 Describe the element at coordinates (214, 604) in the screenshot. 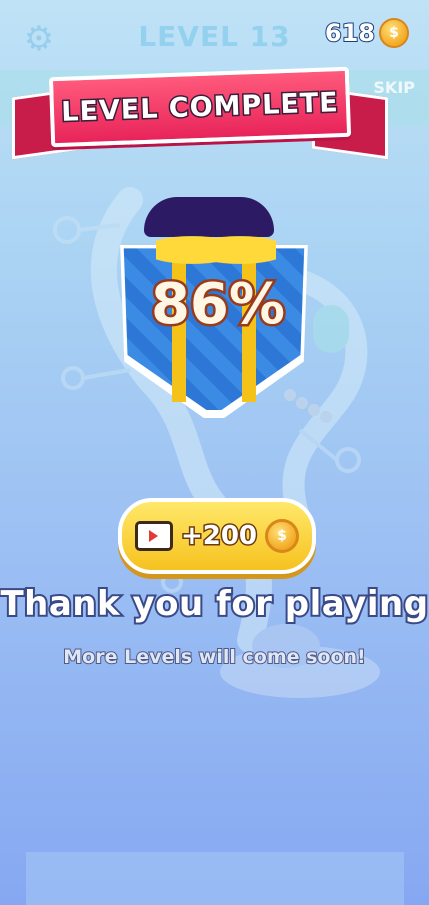

I see `thank-you-title: Thank you for playing` at that location.